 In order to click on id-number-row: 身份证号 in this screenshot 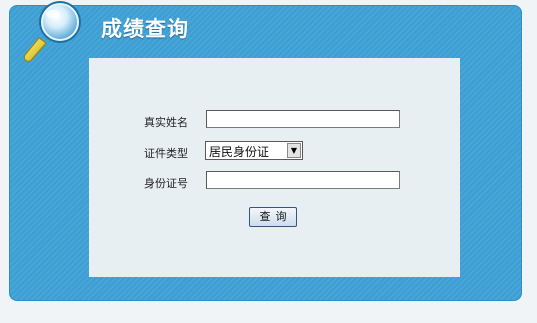, I will do `click(274, 182)`.